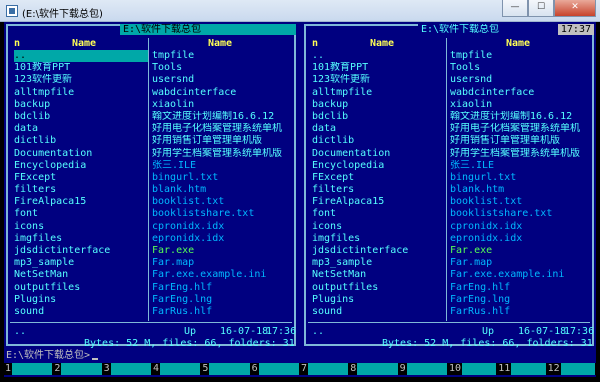 This screenshot has height=382, width=600. Describe the element at coordinates (324, 369) in the screenshot. I see `function-key-f7: 7` at that location.